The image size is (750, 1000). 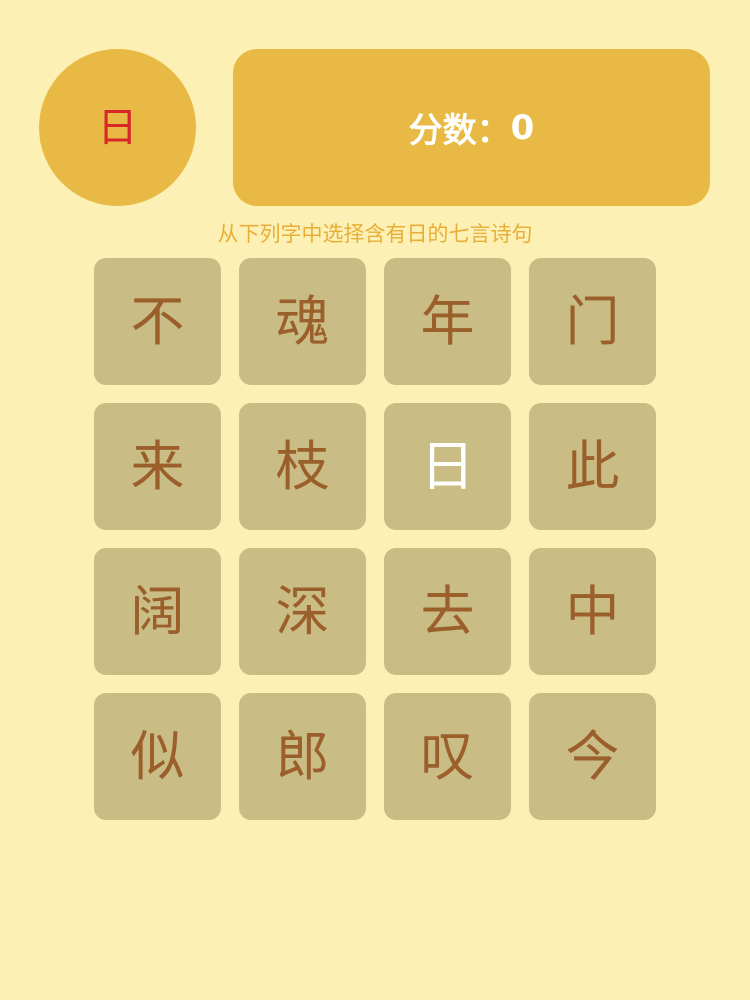 I want to click on character-tile: 郎, so click(x=302, y=756).